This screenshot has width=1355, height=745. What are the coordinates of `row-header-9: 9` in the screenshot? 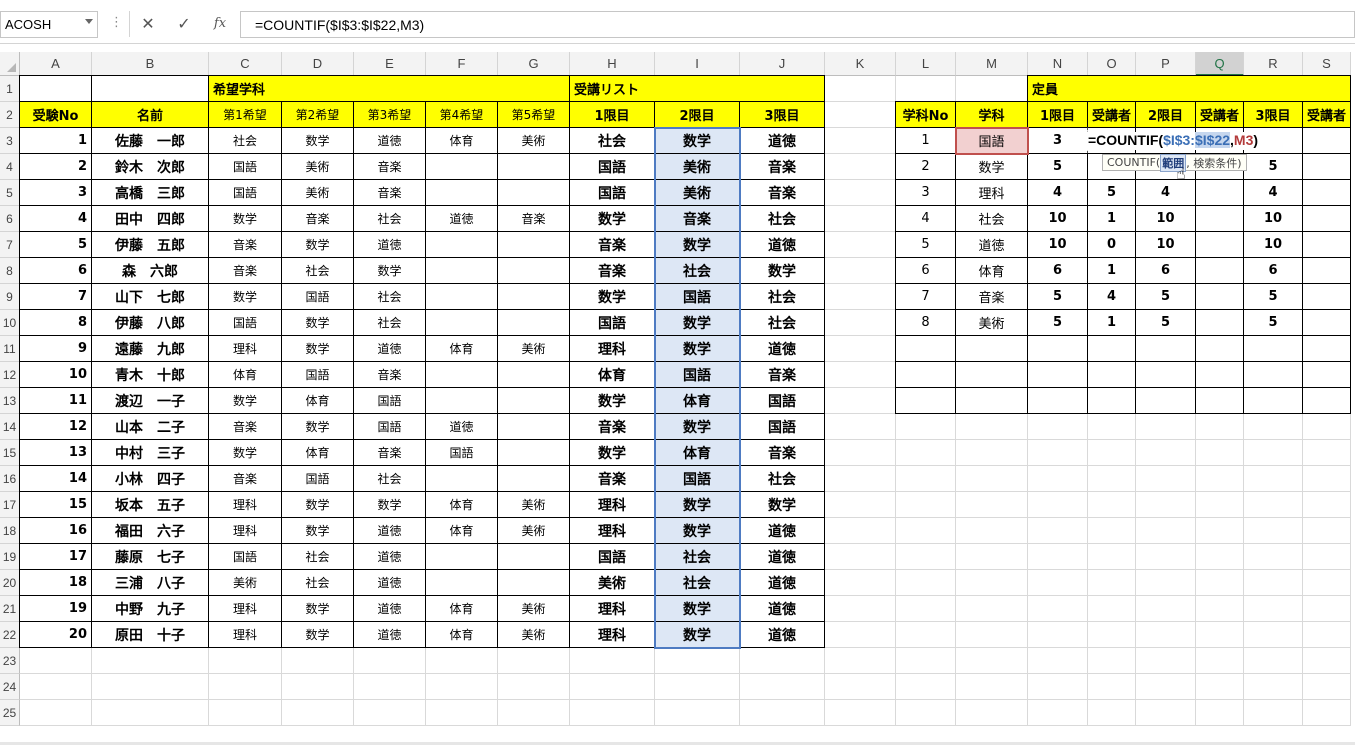 It's located at (10, 297).